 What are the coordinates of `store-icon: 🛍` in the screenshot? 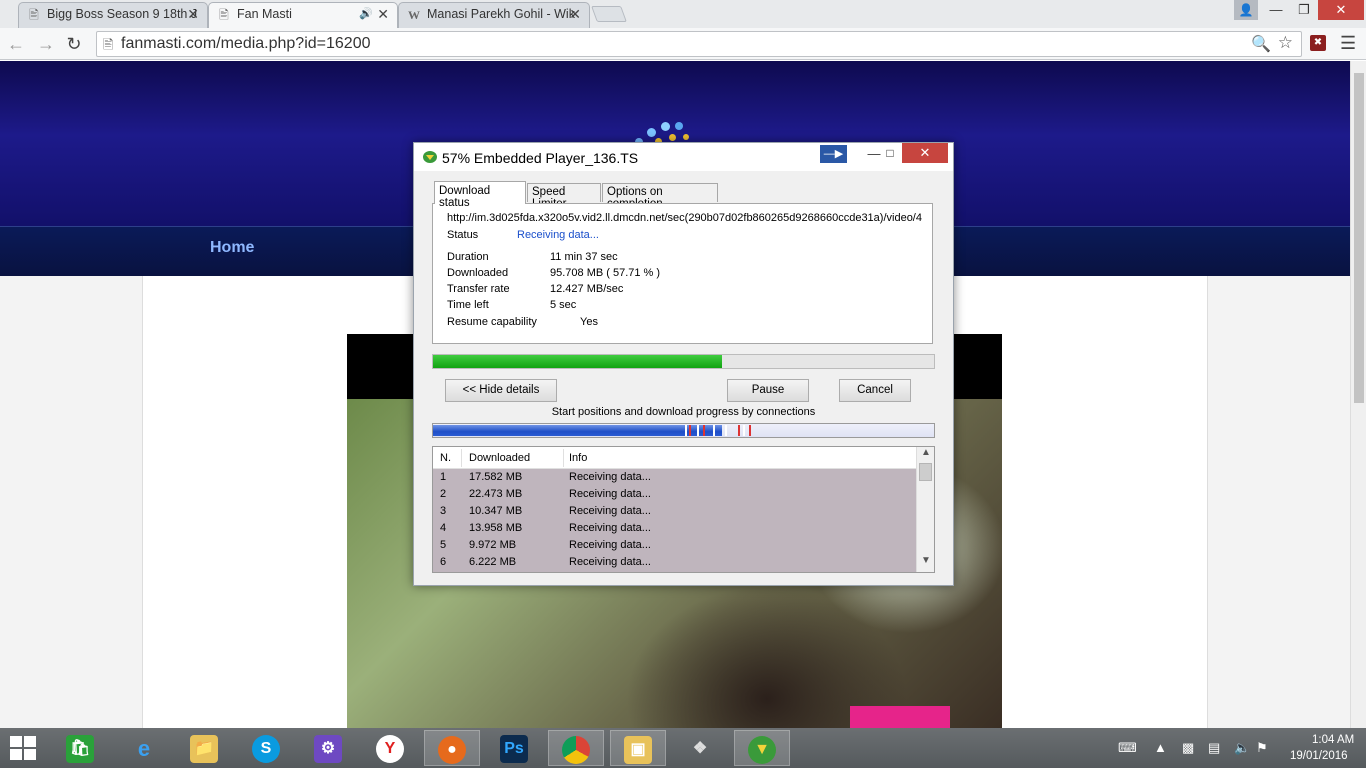 It's located at (80, 748).